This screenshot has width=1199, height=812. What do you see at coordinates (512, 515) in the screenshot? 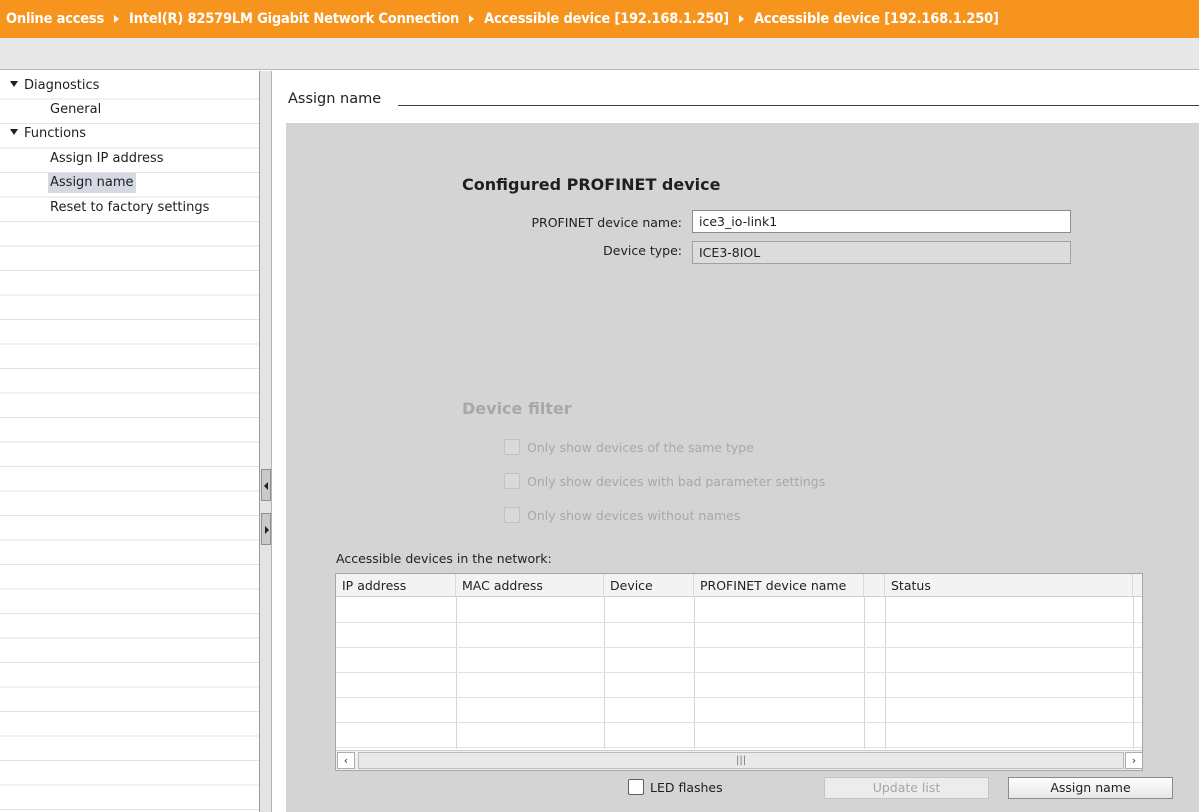
I see `filter-no-names-checkbox` at bounding box center [512, 515].